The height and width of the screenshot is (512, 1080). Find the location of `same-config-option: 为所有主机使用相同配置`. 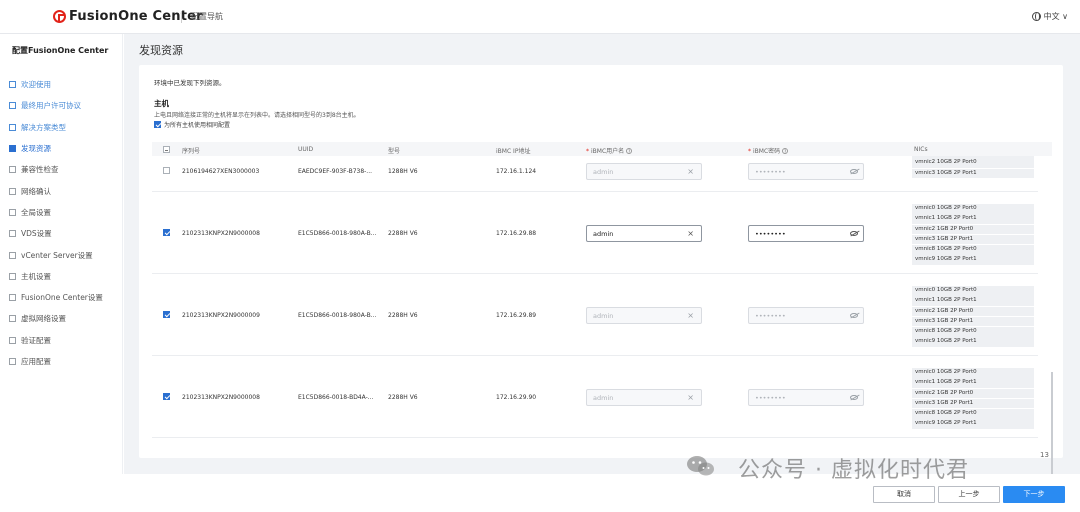

same-config-option: 为所有主机使用相同配置 is located at coordinates (192, 124).